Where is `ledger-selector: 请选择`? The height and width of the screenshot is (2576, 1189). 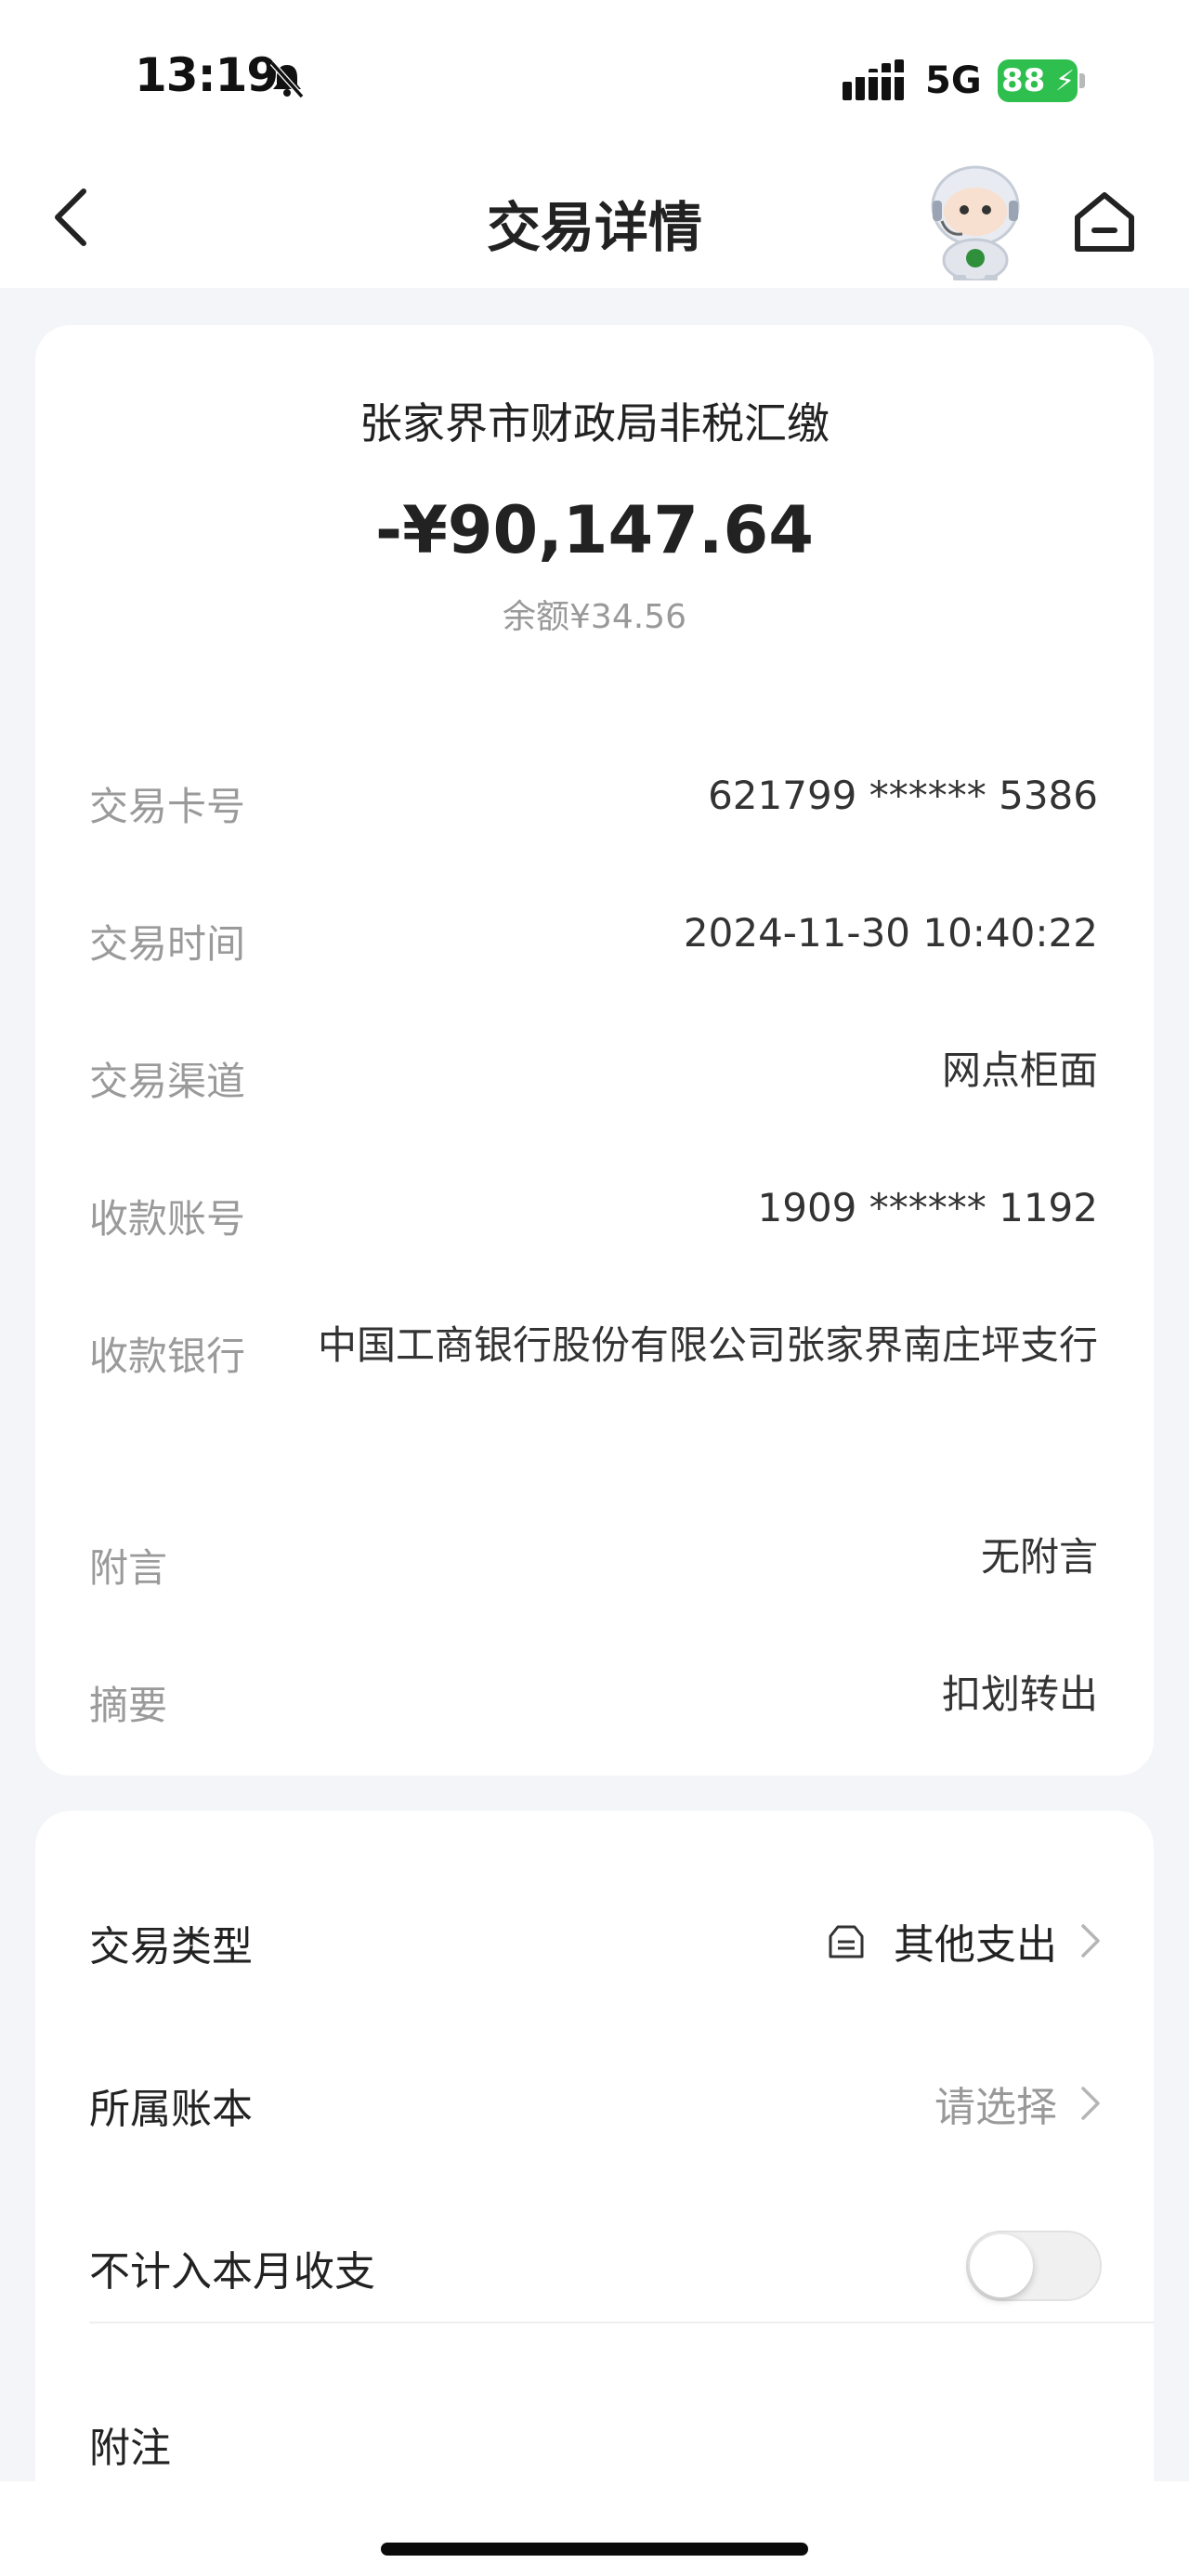
ledger-selector: 请选择 is located at coordinates (1018, 2103).